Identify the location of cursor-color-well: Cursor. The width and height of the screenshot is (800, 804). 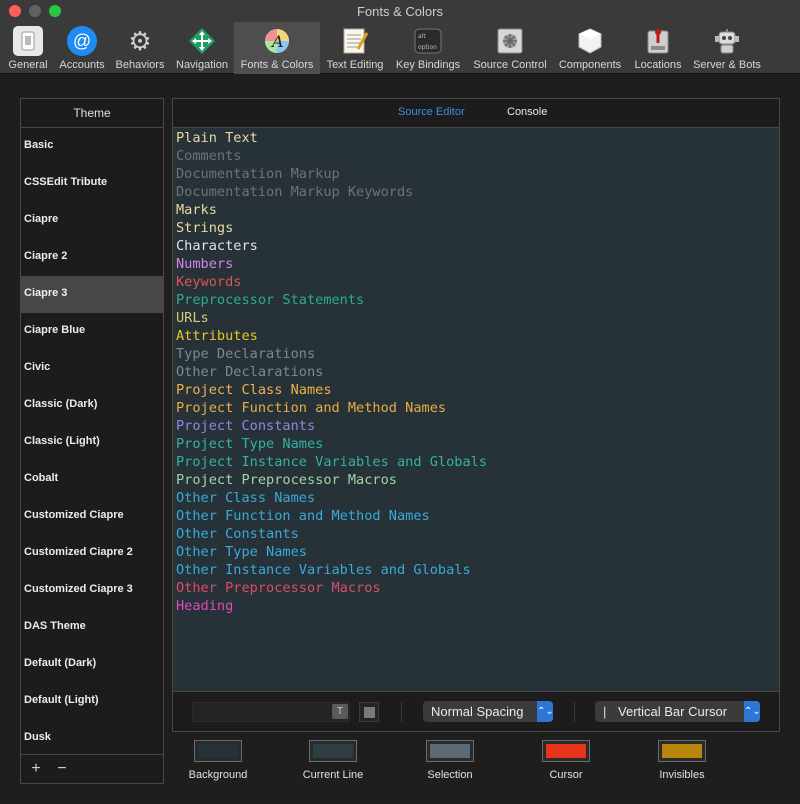
(566, 760).